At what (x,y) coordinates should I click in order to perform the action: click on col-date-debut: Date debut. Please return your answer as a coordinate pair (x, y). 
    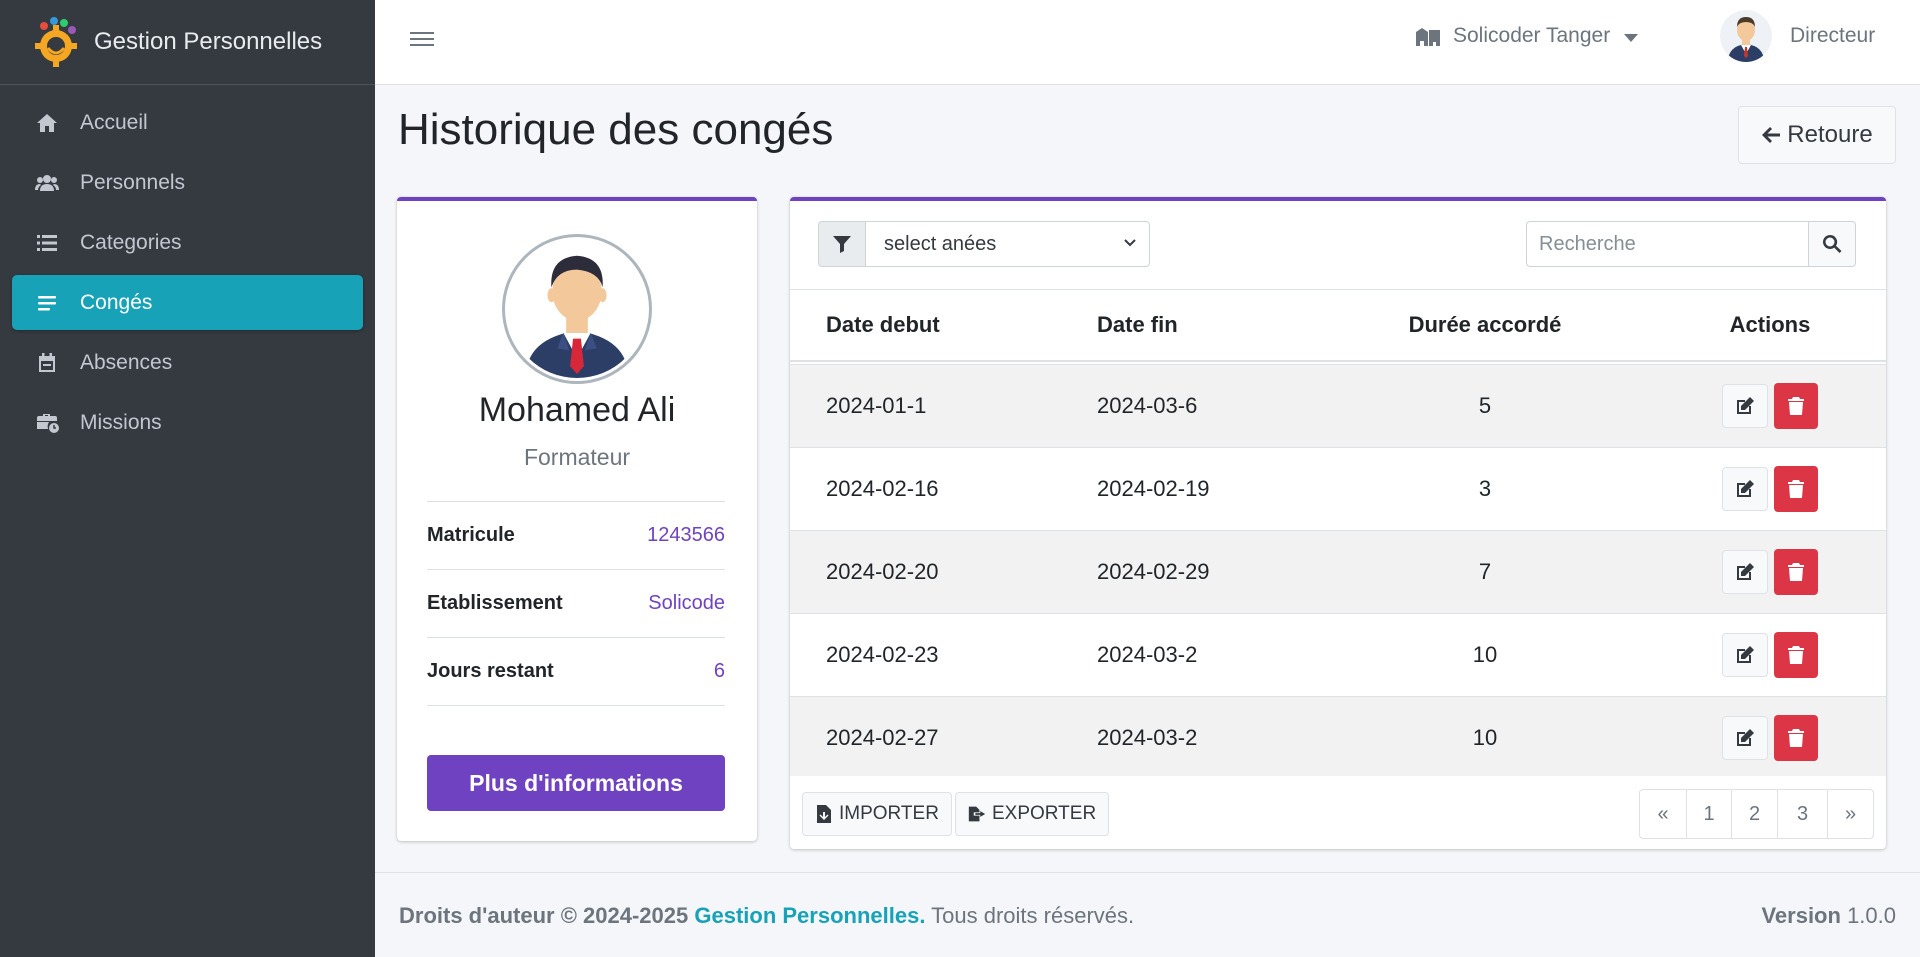
    Looking at the image, I should click on (883, 325).